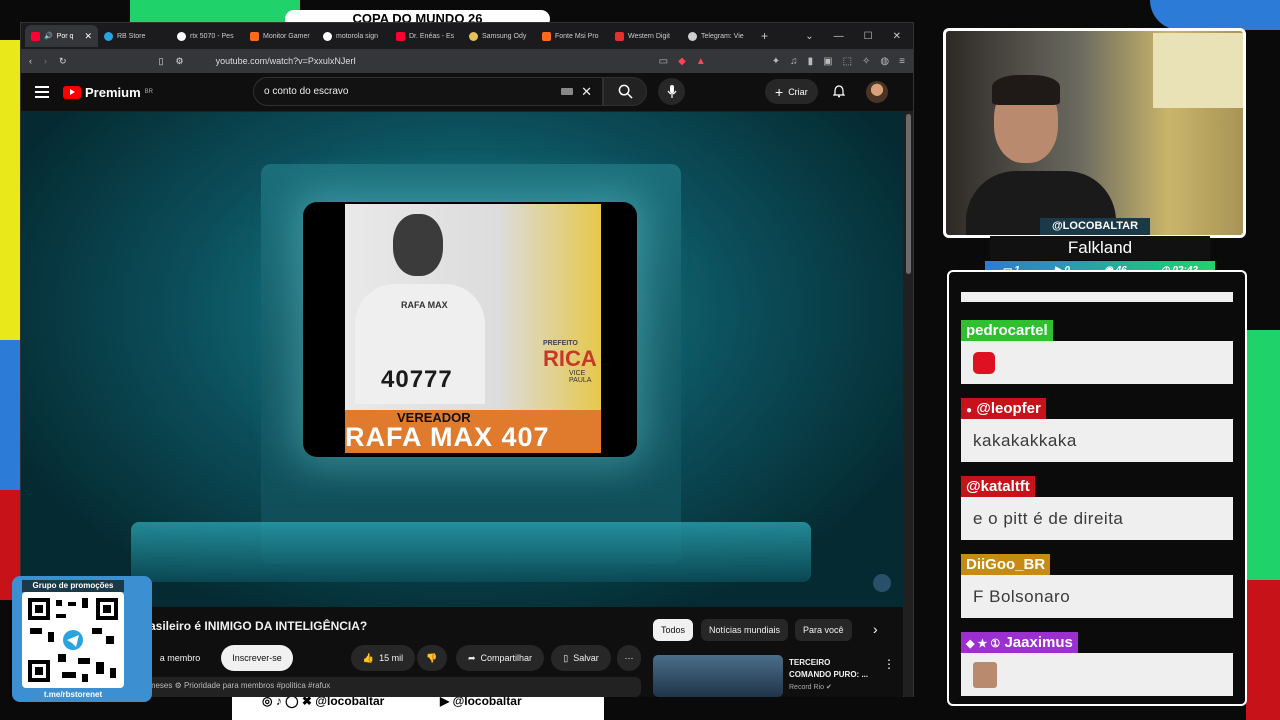 The height and width of the screenshot is (720, 1280). I want to click on page-scrollbar, so click(908, 404).